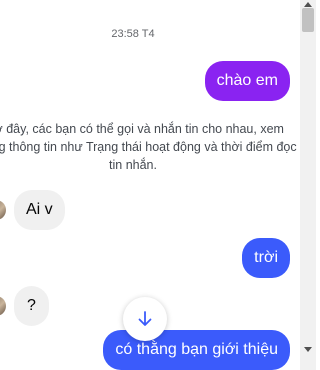 This screenshot has height=370, width=320. I want to click on message-timestamp: 23:58 T4, so click(133, 34).